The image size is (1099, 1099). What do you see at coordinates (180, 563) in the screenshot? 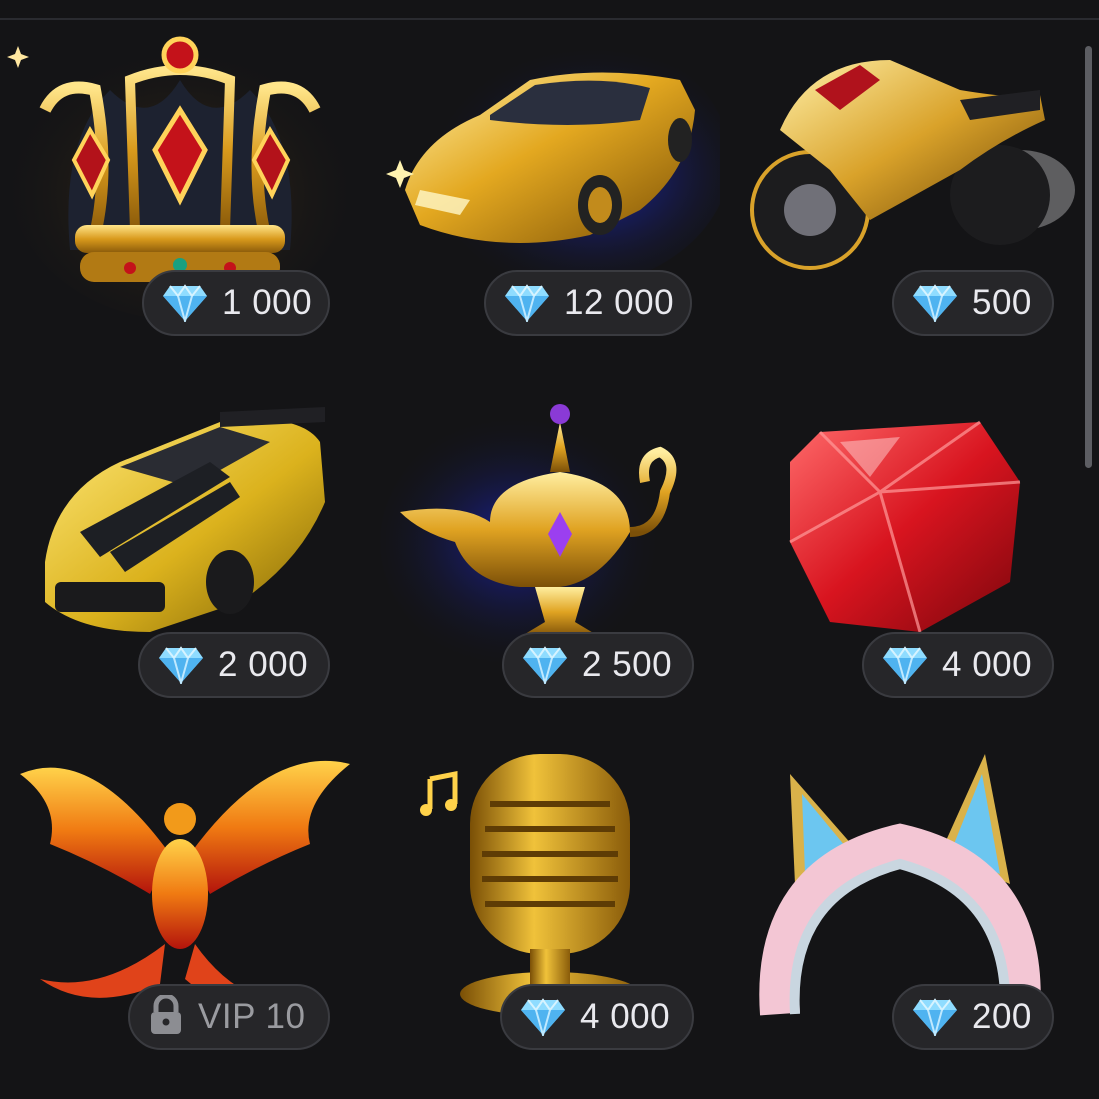
I see `gift-item-muscle-car: 2 000` at bounding box center [180, 563].